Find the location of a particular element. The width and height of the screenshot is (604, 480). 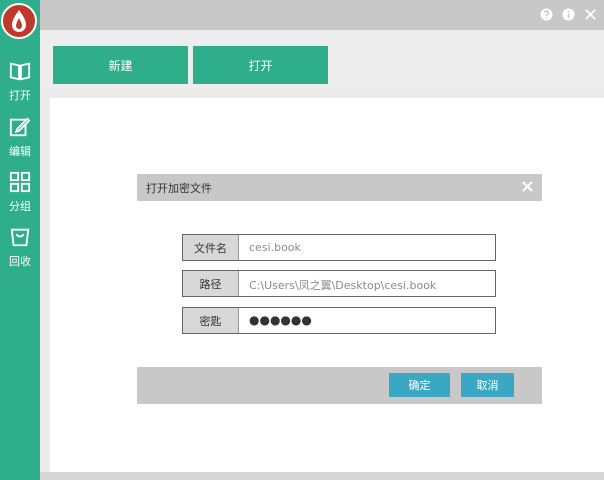

open-button: 打开 is located at coordinates (260, 65).